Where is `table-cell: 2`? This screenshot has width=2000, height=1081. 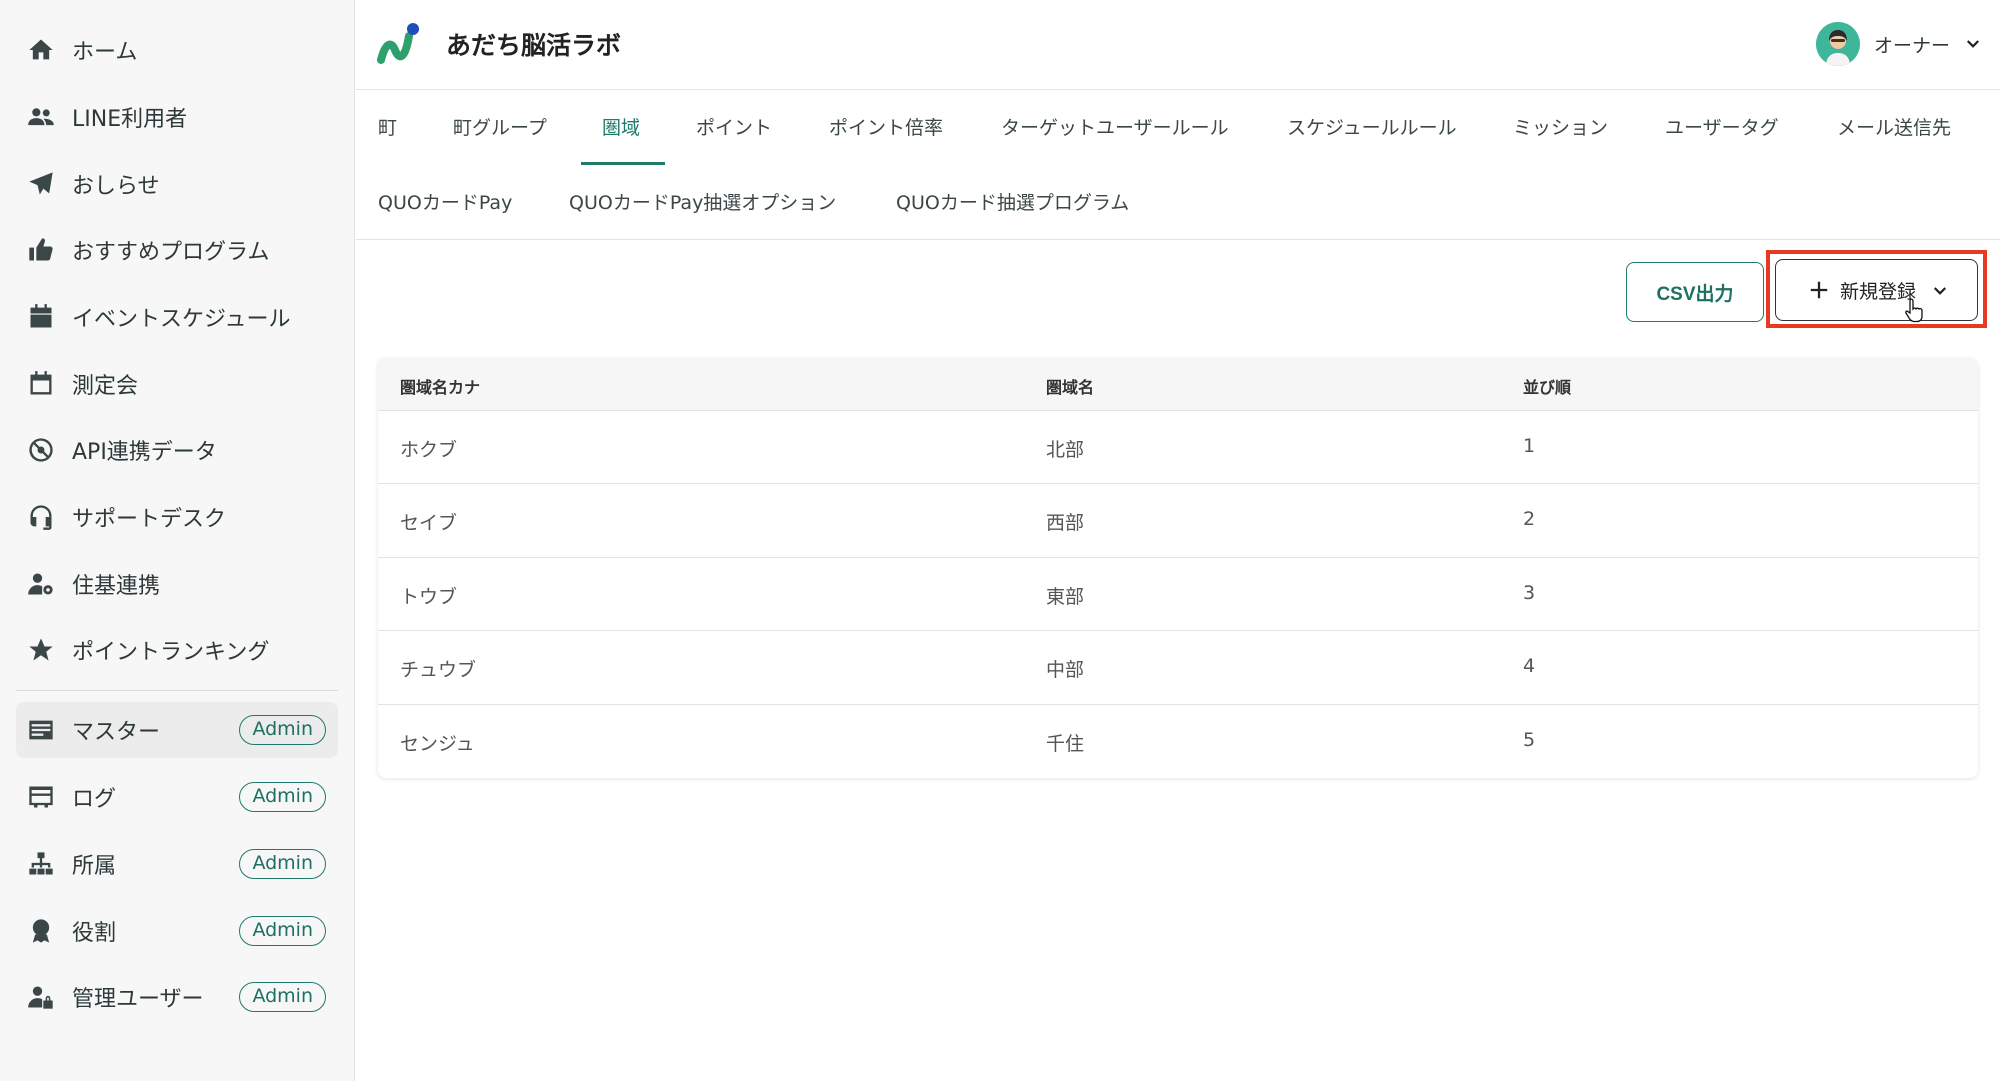
table-cell: 2 is located at coordinates (1529, 519).